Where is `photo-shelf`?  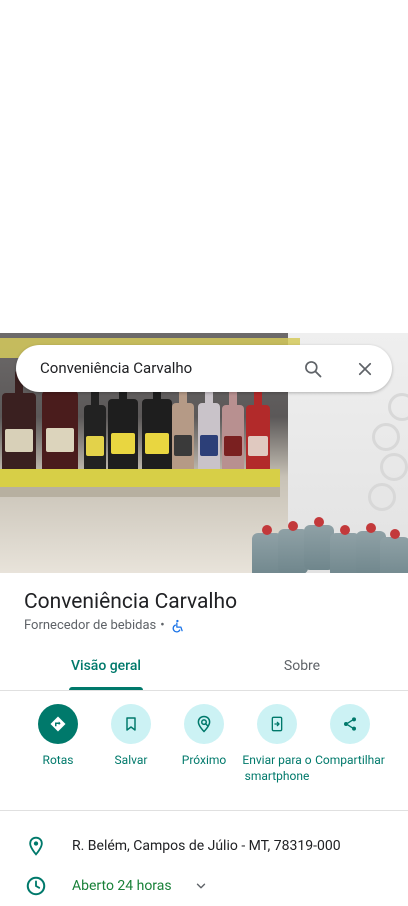
photo-shelf is located at coordinates (140, 478).